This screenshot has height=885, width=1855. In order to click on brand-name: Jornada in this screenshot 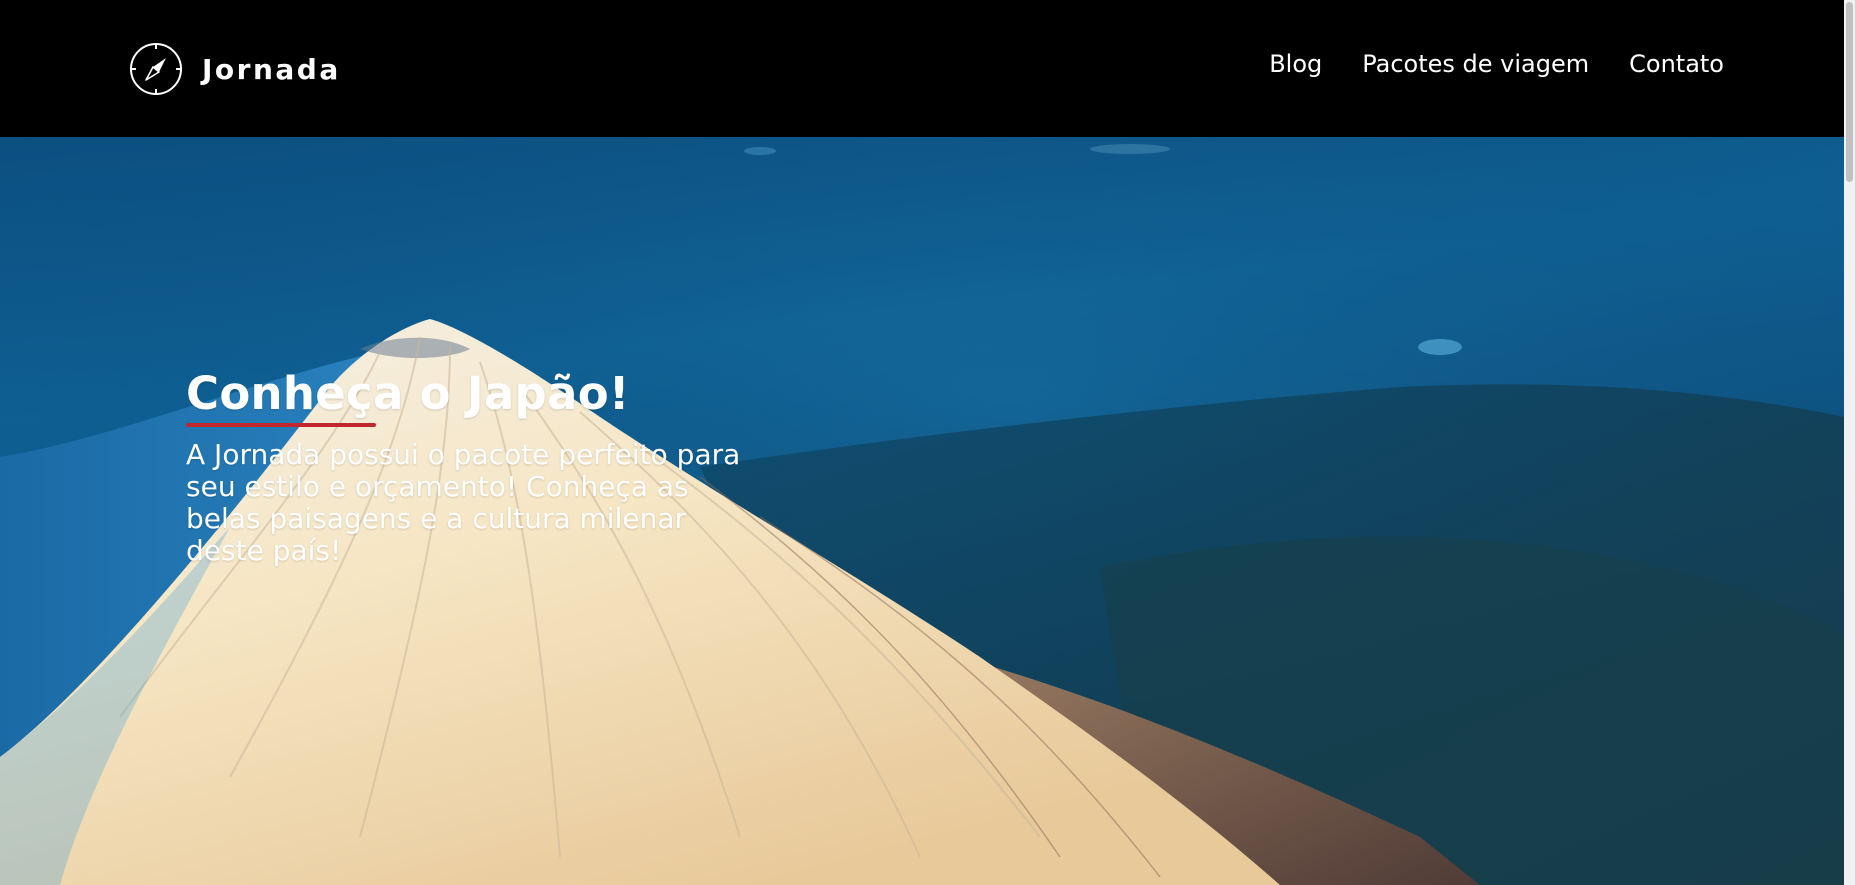, I will do `click(271, 69)`.